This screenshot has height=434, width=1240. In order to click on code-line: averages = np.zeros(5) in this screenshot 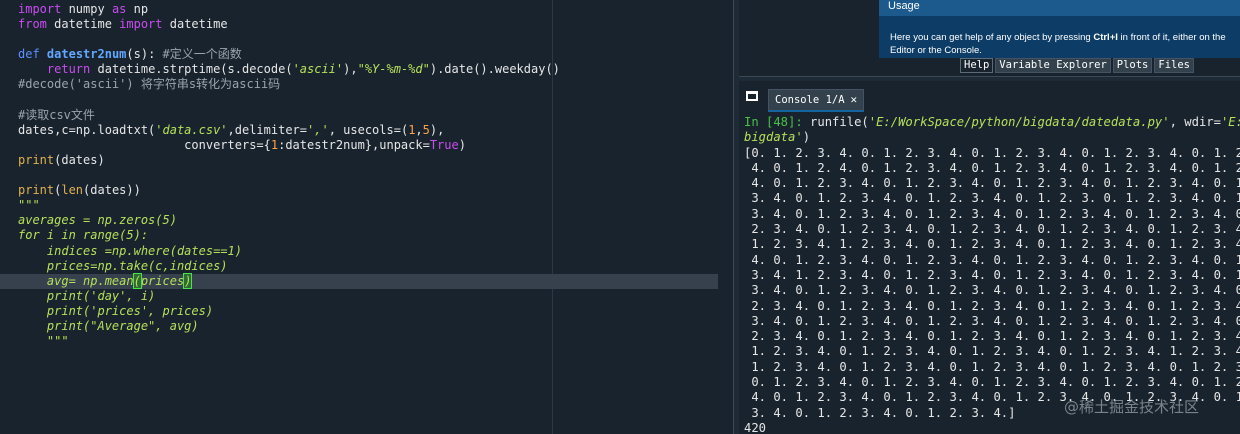, I will do `click(373, 220)`.